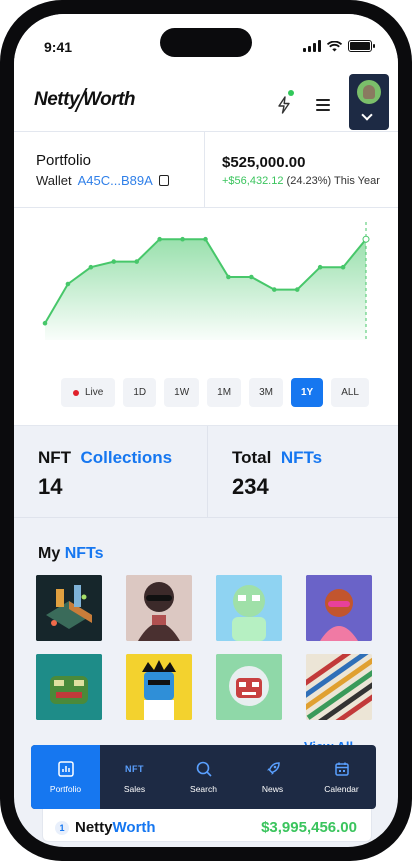  I want to click on logo-text-worth: Worth, so click(109, 100).